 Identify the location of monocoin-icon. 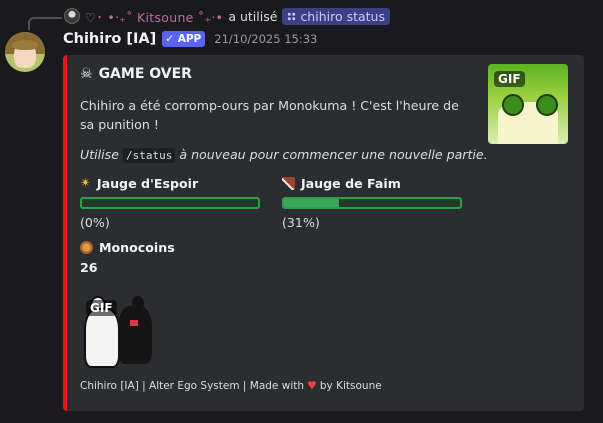
(86, 247).